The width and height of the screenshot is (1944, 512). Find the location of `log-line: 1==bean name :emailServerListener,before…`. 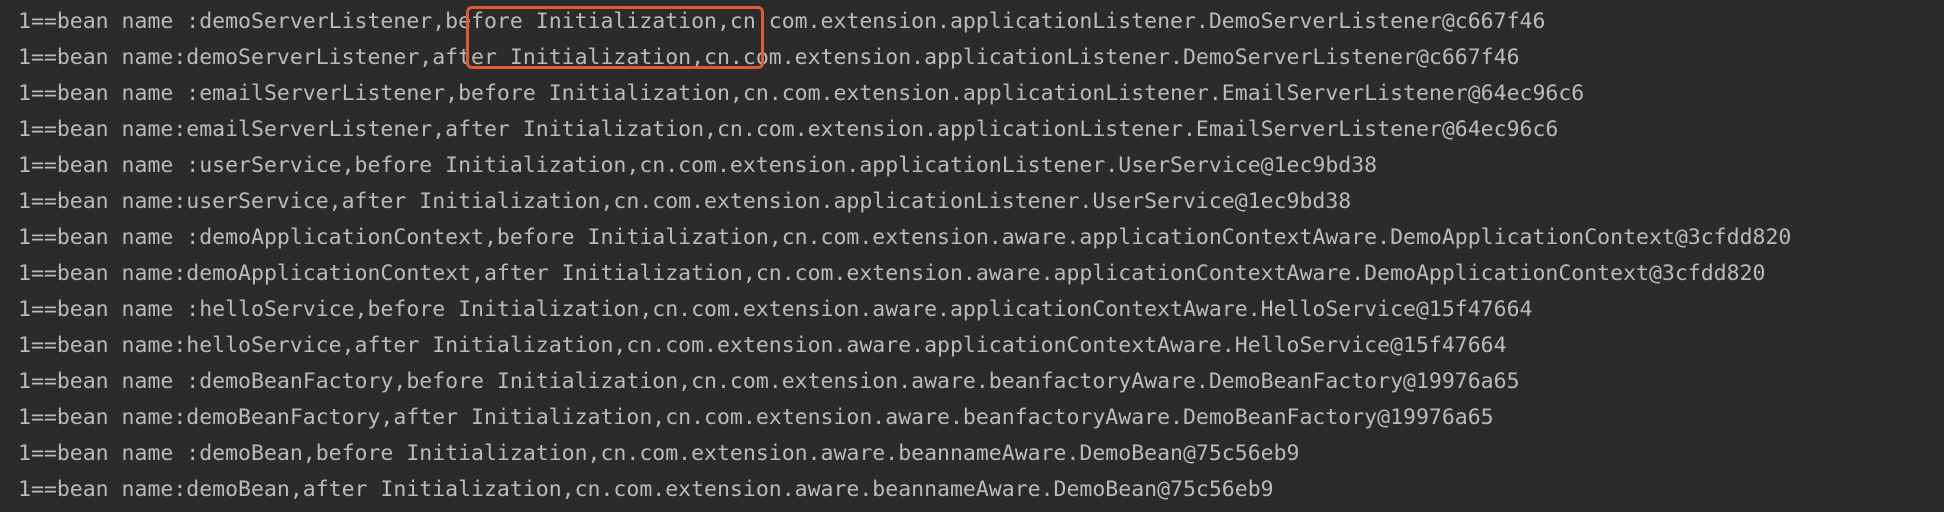

log-line: 1==bean name :emailServerListener,before… is located at coordinates (801, 93).